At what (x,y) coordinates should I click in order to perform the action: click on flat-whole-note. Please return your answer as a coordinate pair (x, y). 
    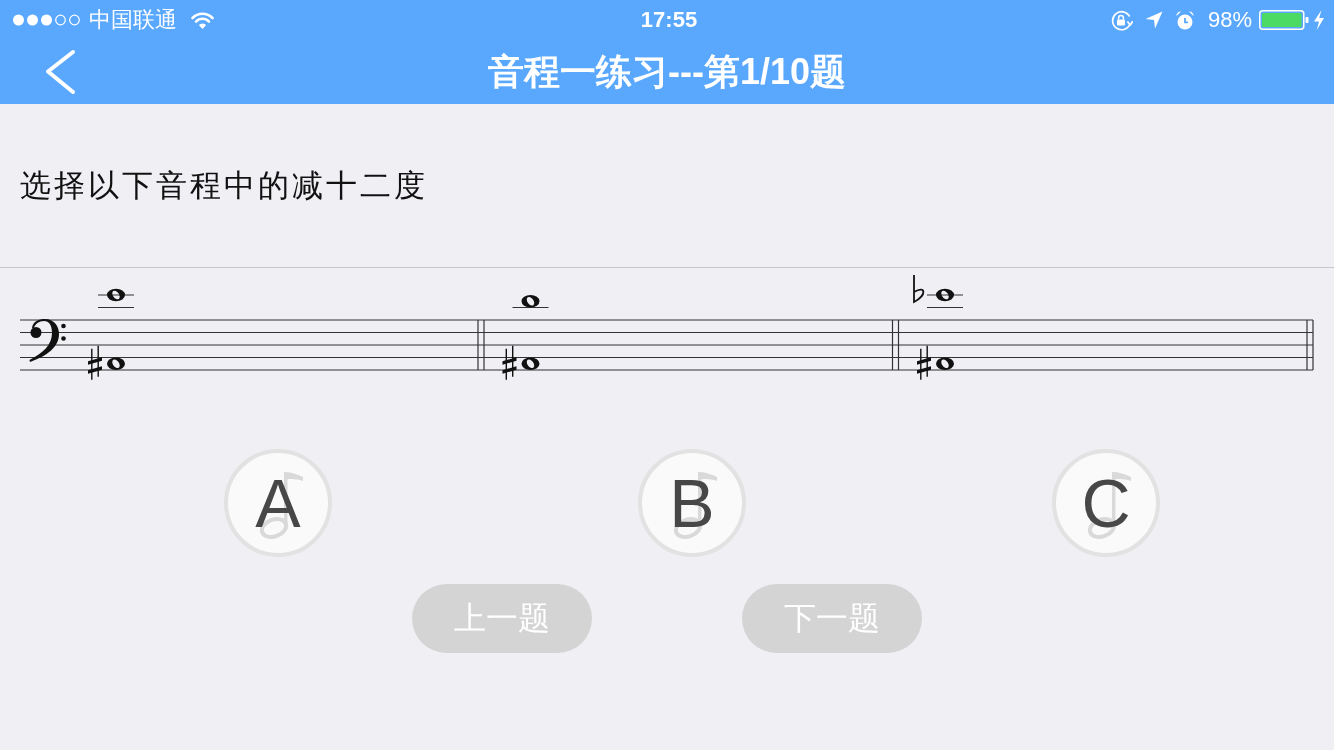
    Looking at the image, I should click on (938, 291).